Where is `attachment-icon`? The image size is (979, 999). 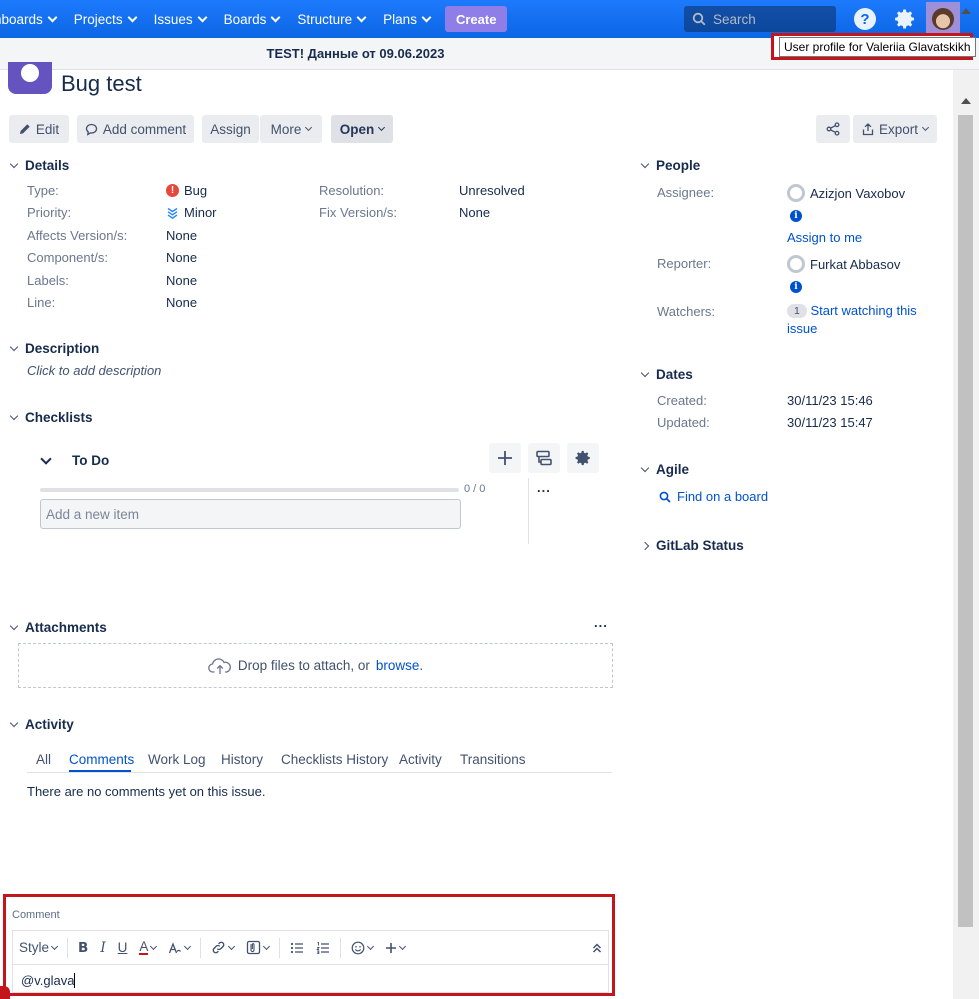
attachment-icon is located at coordinates (257, 948).